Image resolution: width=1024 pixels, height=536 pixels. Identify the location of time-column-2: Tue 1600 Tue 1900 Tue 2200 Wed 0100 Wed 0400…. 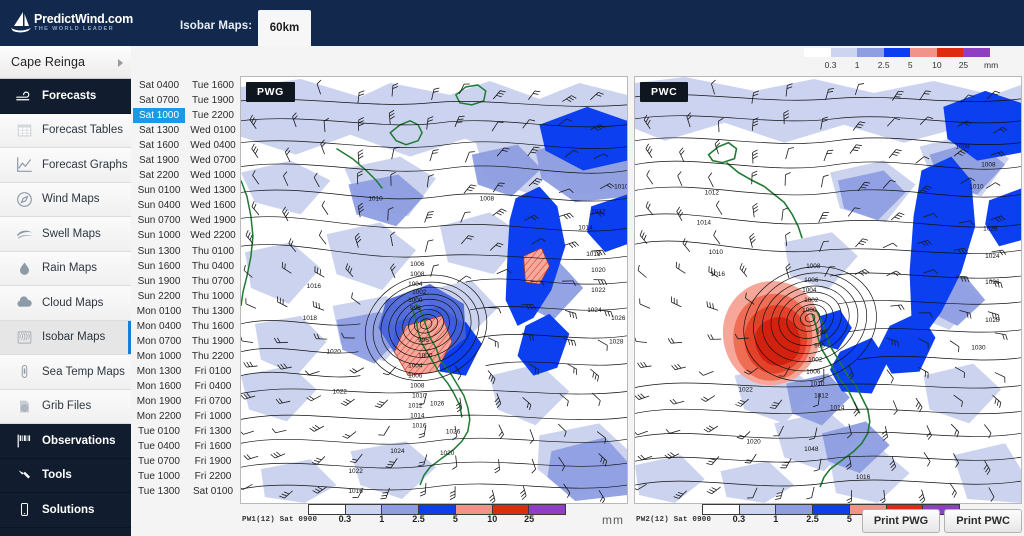
(213, 288).